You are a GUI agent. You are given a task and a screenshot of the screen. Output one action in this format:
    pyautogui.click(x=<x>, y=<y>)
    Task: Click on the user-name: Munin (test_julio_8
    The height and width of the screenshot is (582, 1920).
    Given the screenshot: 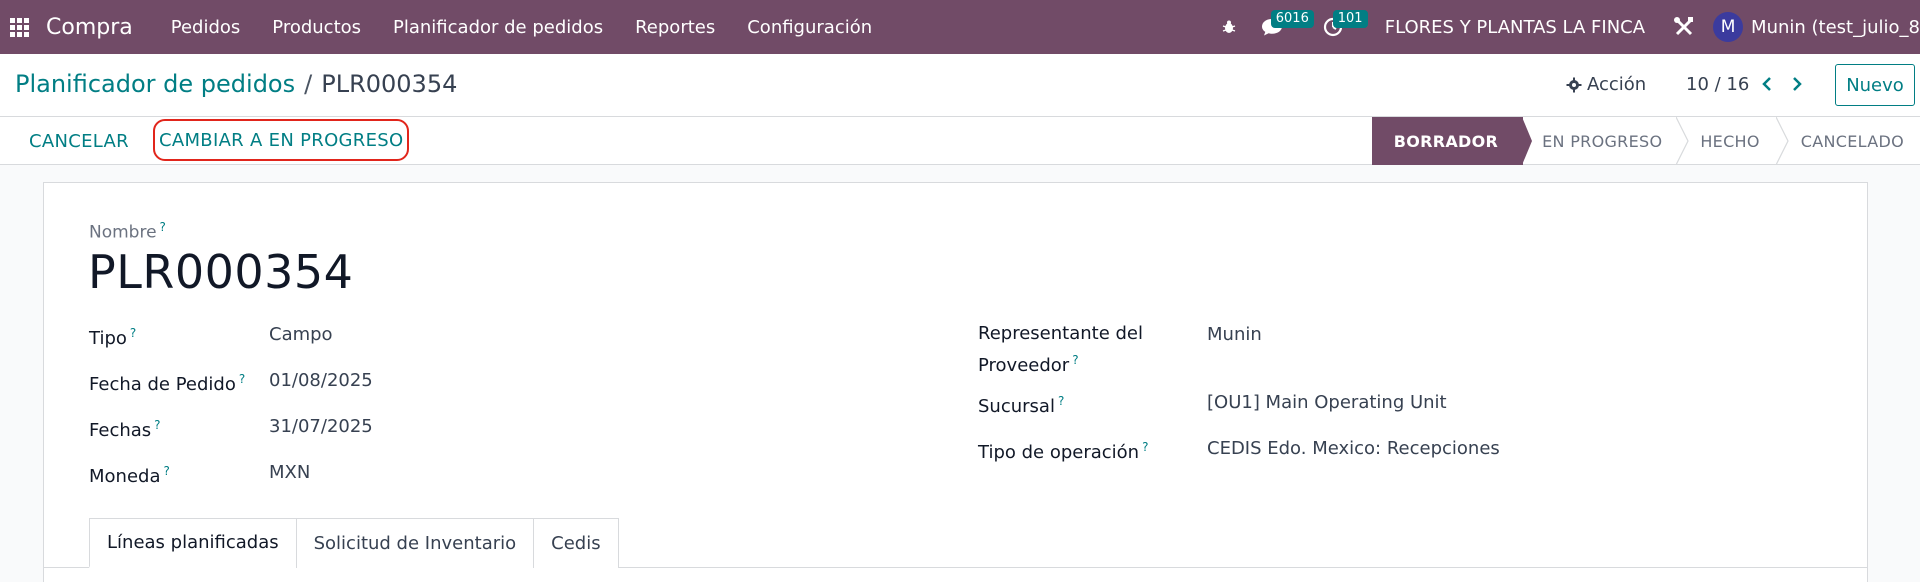 What is the action you would take?
    pyautogui.click(x=1835, y=27)
    